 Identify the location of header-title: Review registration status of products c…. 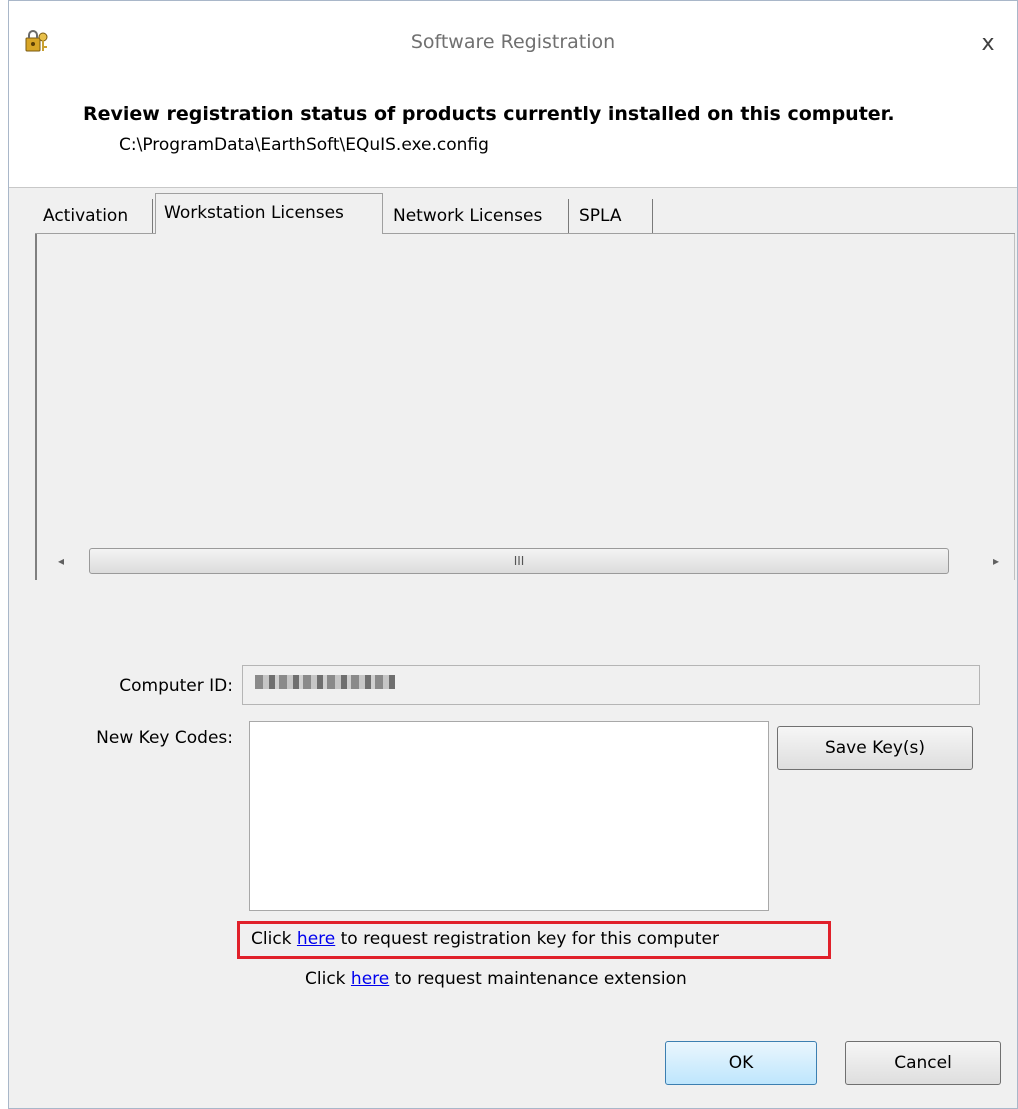
(489, 114).